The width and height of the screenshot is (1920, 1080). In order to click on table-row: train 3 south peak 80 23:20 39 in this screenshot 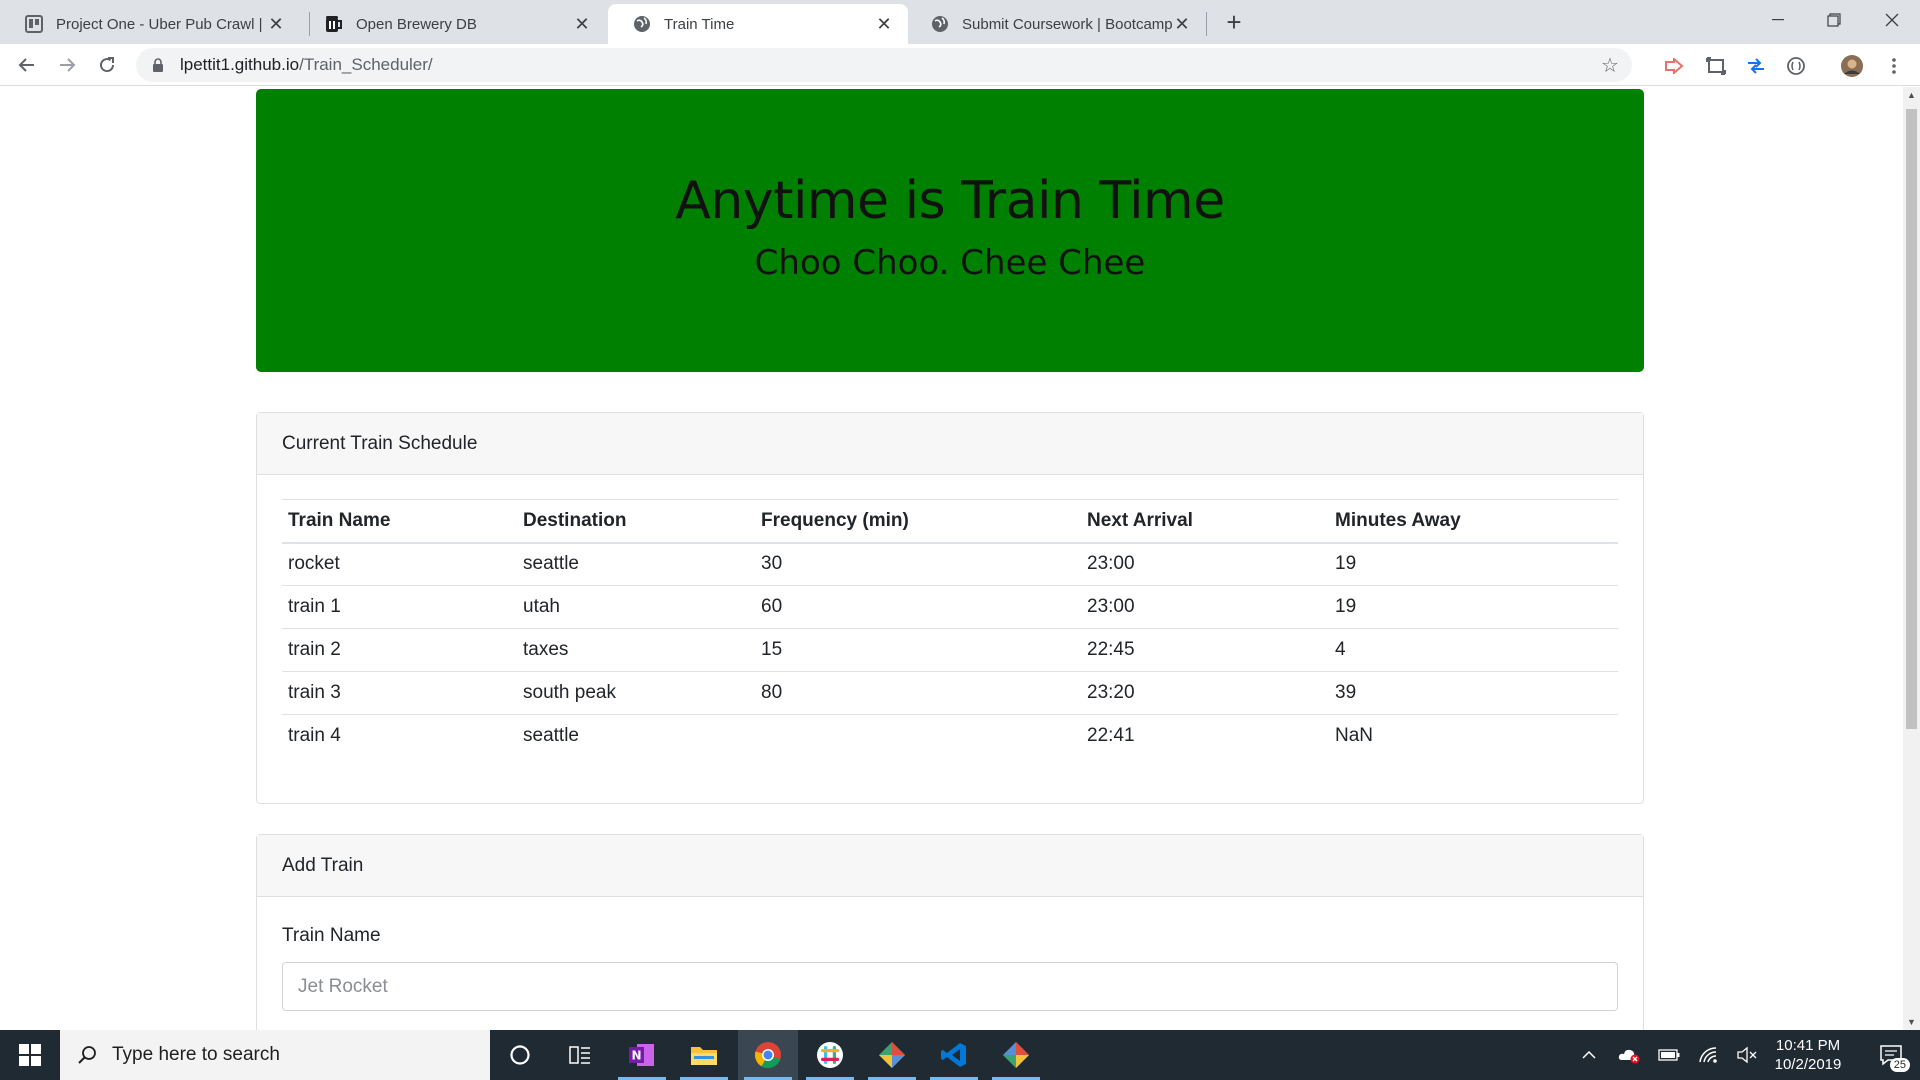, I will do `click(950, 693)`.